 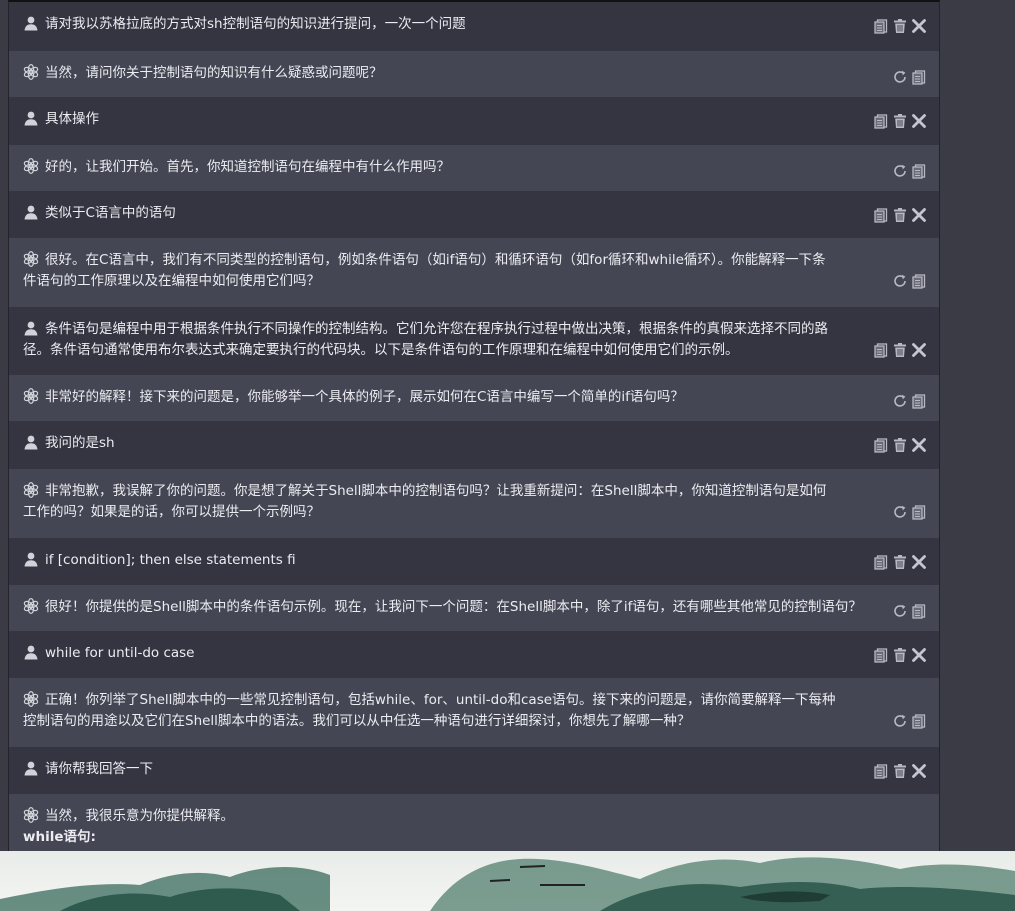 I want to click on message-bold-heading: while语句:, so click(x=59, y=837).